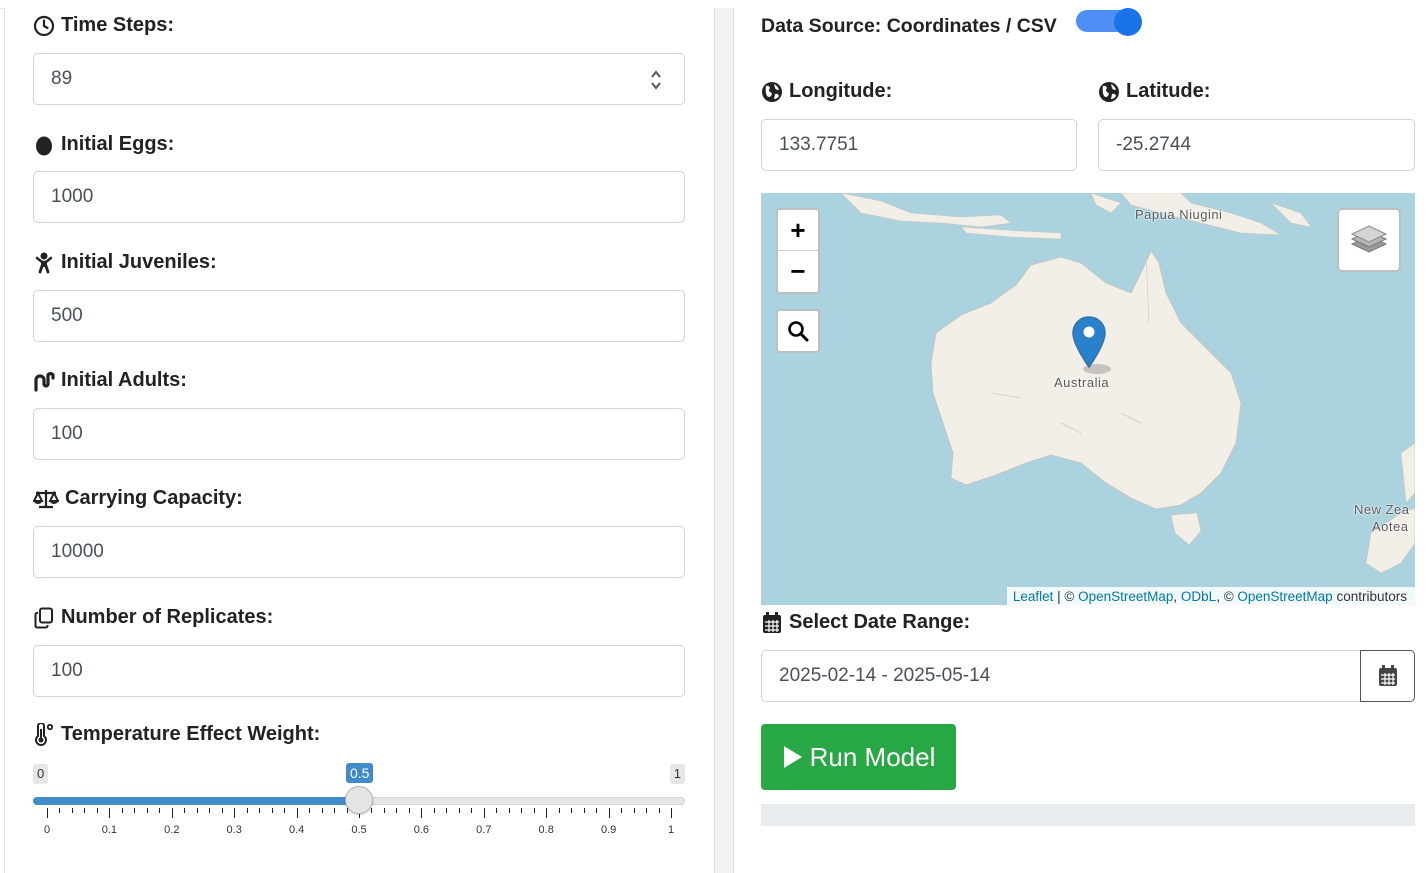 Image resolution: width=1428 pixels, height=873 pixels. Describe the element at coordinates (359, 800) in the screenshot. I see `slider-handle` at that location.